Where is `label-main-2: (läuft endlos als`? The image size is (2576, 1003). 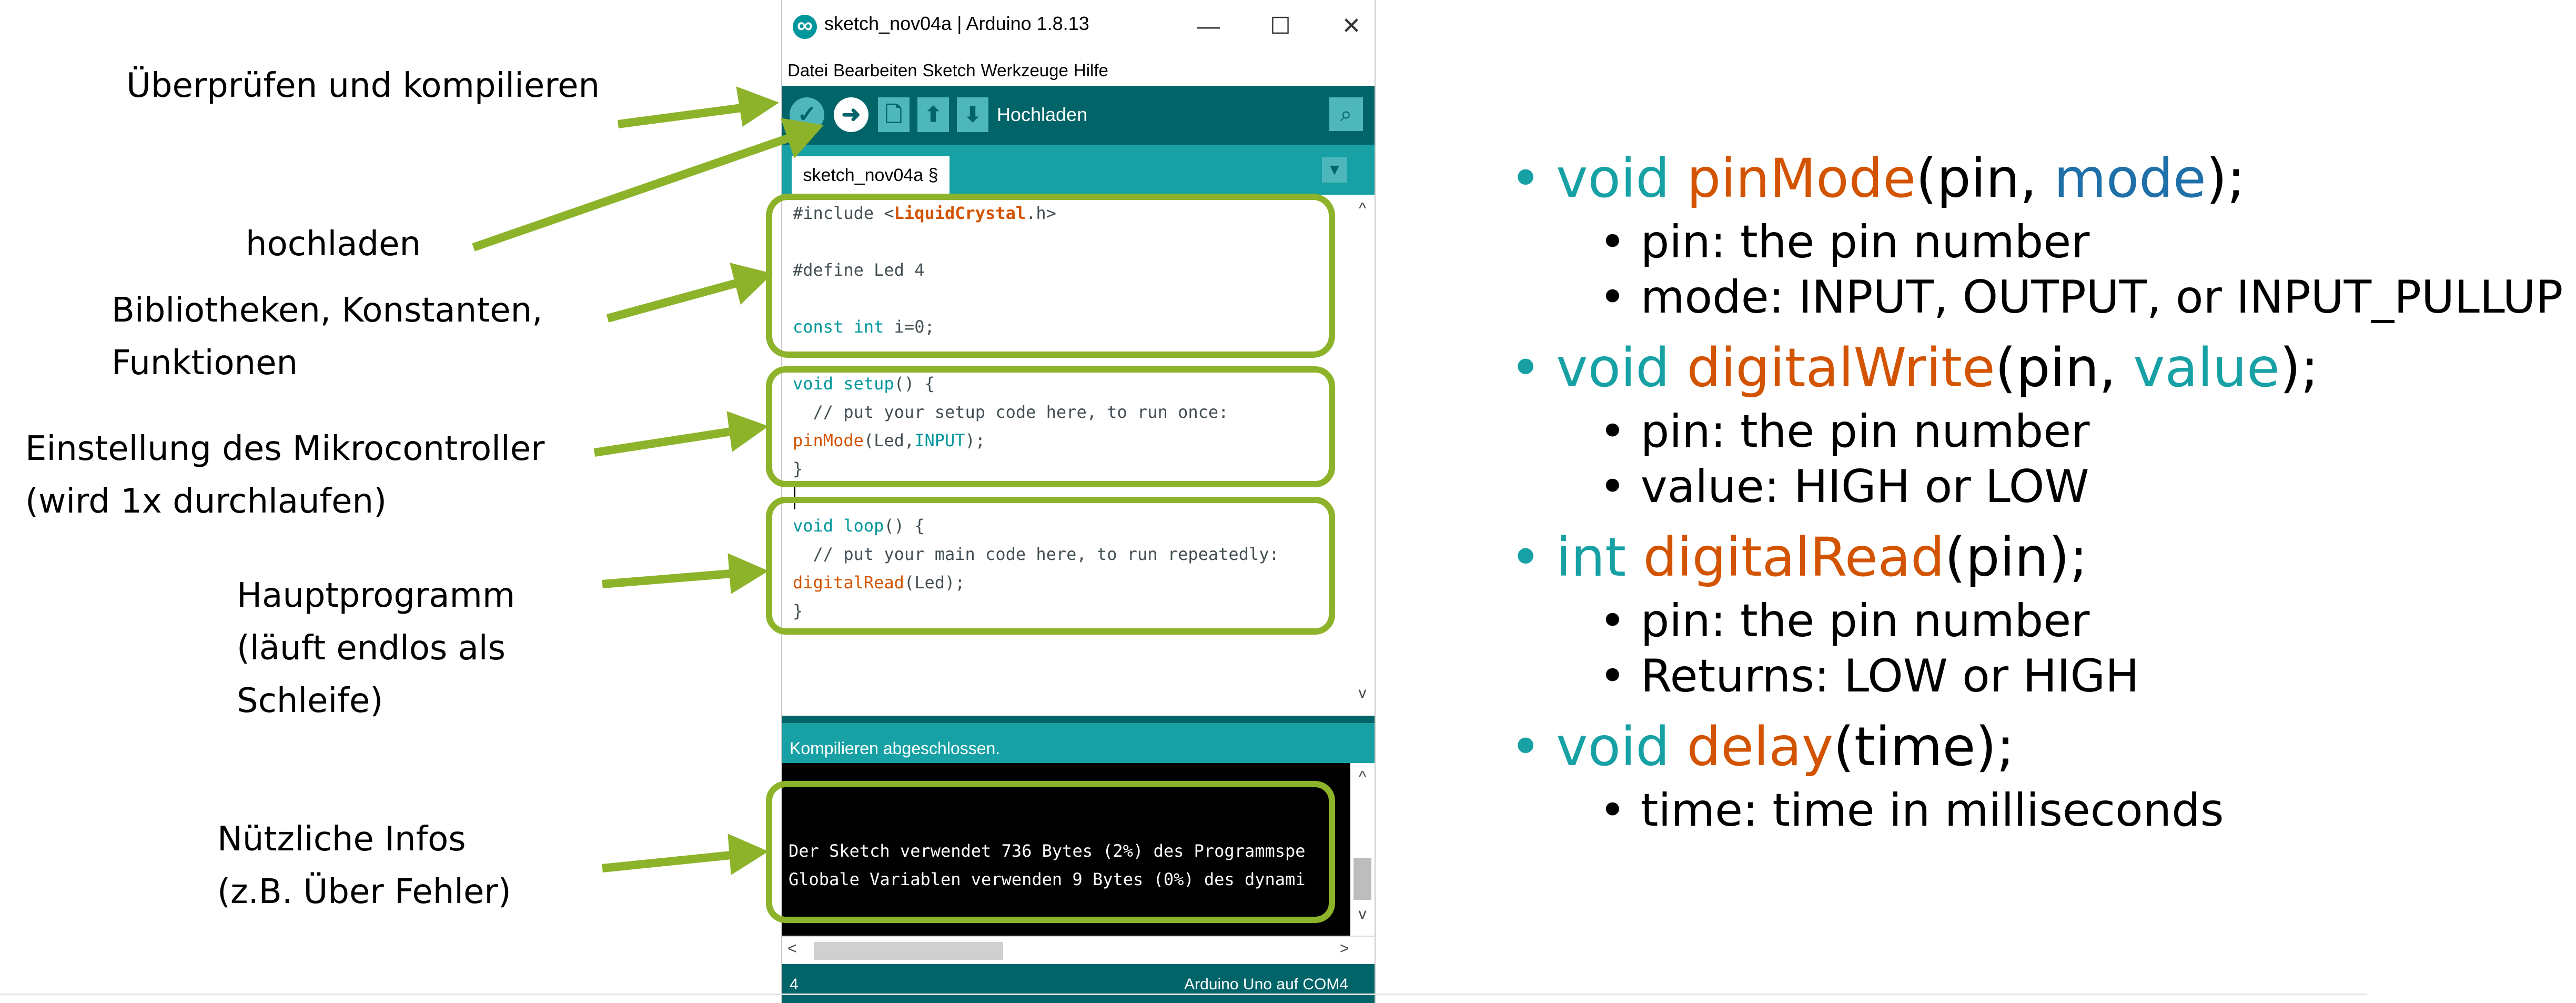 label-main-2: (läuft endlos als is located at coordinates (371, 648).